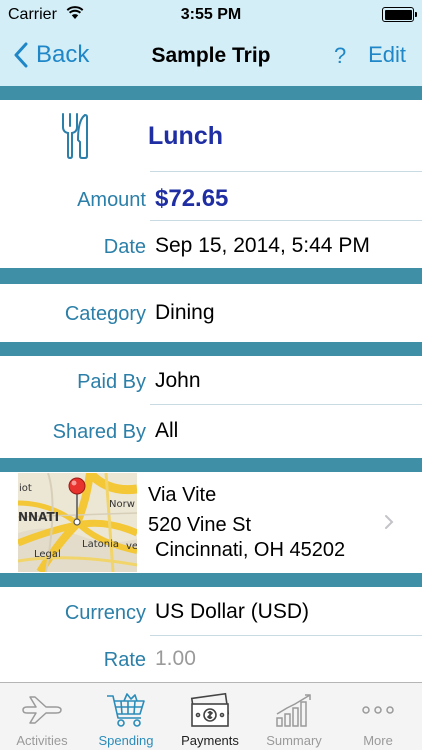  What do you see at coordinates (122, 504) in the screenshot?
I see `map-label: Norw` at bounding box center [122, 504].